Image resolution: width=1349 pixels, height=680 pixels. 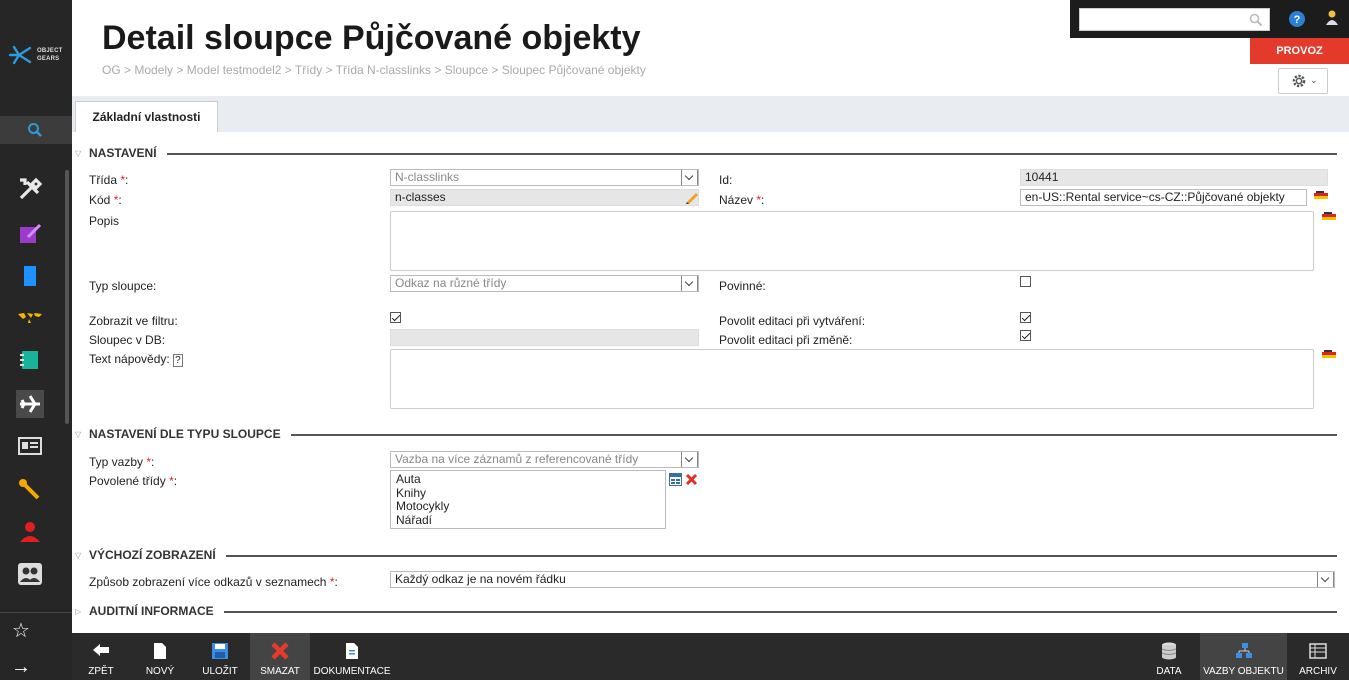 I want to click on zpusob-zobrazeni-select: Každý odkaz je na novém řádku, so click(x=862, y=579).